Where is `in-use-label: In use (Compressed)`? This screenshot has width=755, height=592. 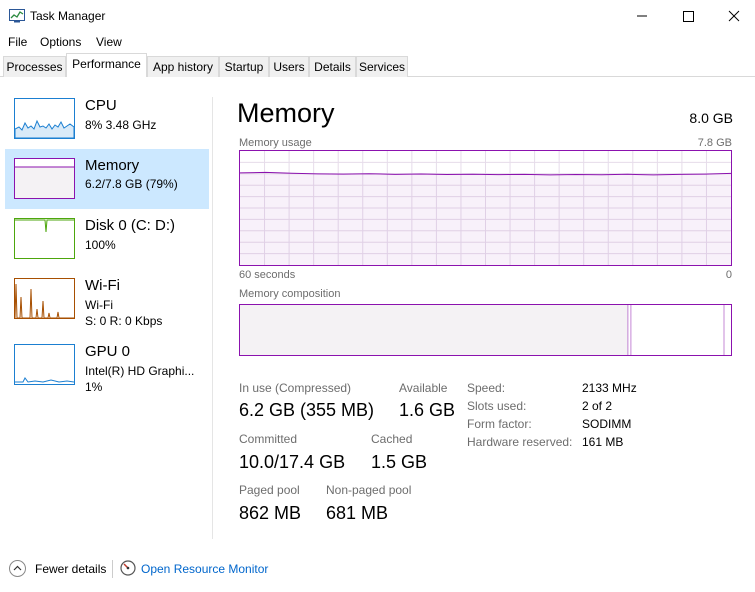 in-use-label: In use (Compressed) is located at coordinates (295, 388).